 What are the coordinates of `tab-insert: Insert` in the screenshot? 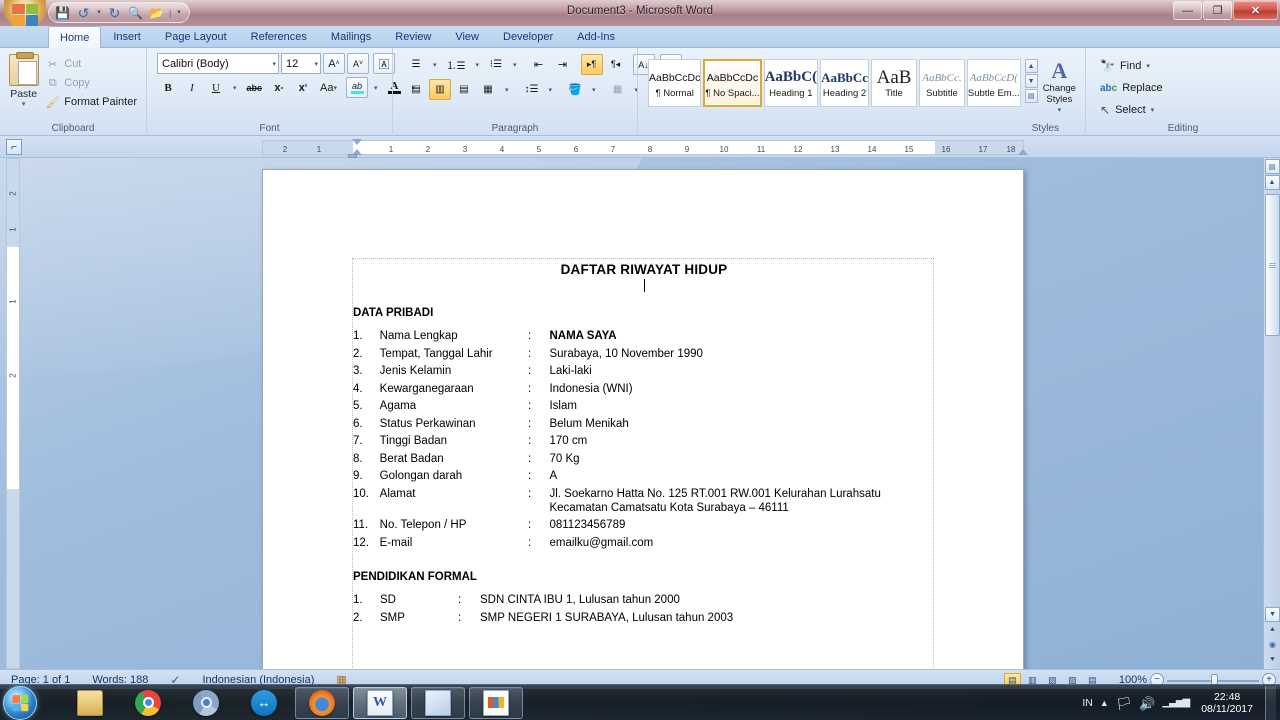 It's located at (127, 36).